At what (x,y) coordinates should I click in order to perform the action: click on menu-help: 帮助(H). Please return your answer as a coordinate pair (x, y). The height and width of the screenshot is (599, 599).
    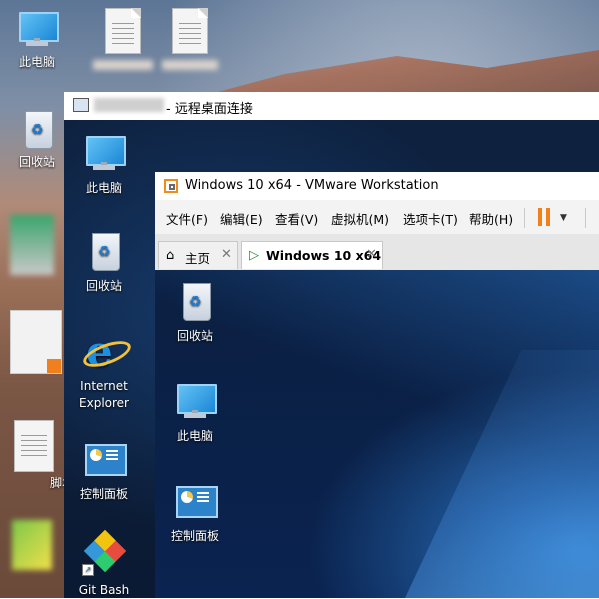
    Looking at the image, I should click on (491, 218).